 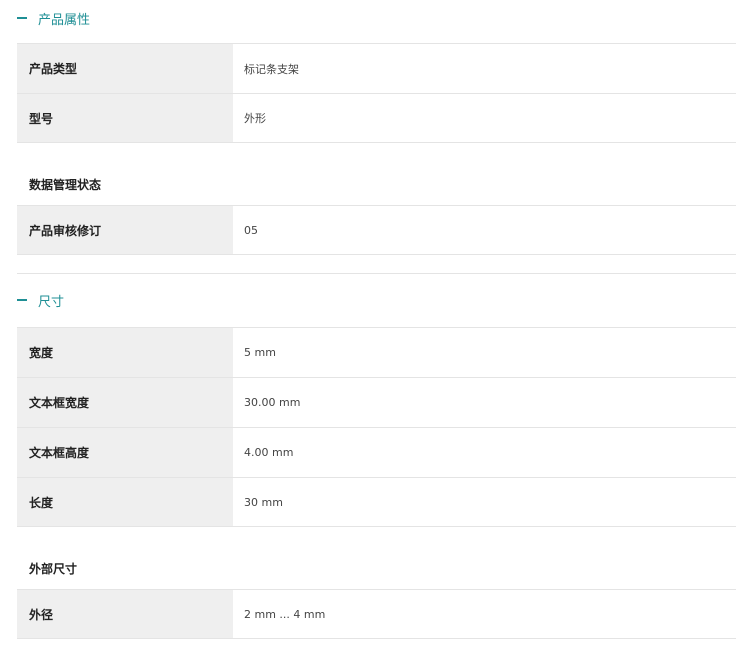 I want to click on section-toggle-product-attributes: 产品属性, so click(x=53, y=18).